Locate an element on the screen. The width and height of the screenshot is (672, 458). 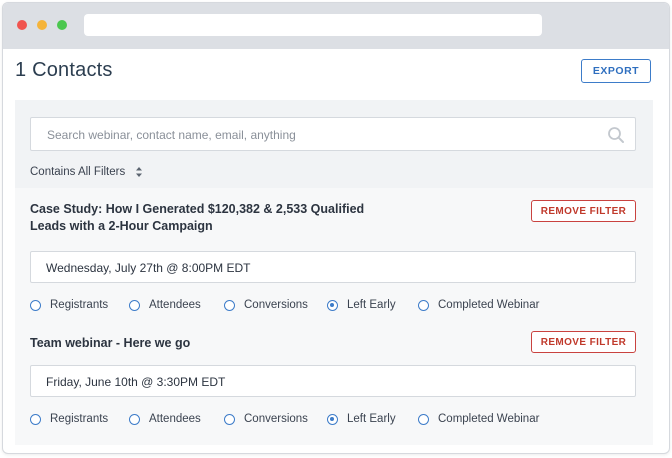
filter-title-line: Team webinar - Here we go is located at coordinates (110, 343).